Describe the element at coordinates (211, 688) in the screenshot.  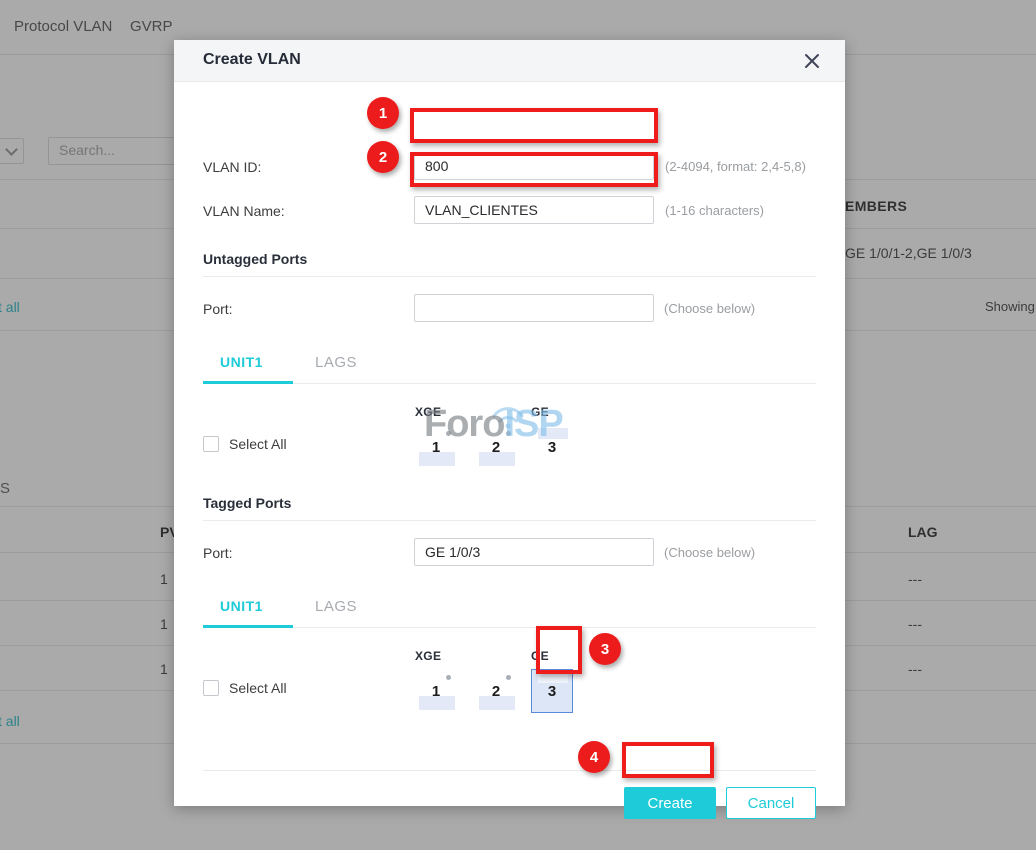
I see `tagged-select-all-checkbox` at that location.